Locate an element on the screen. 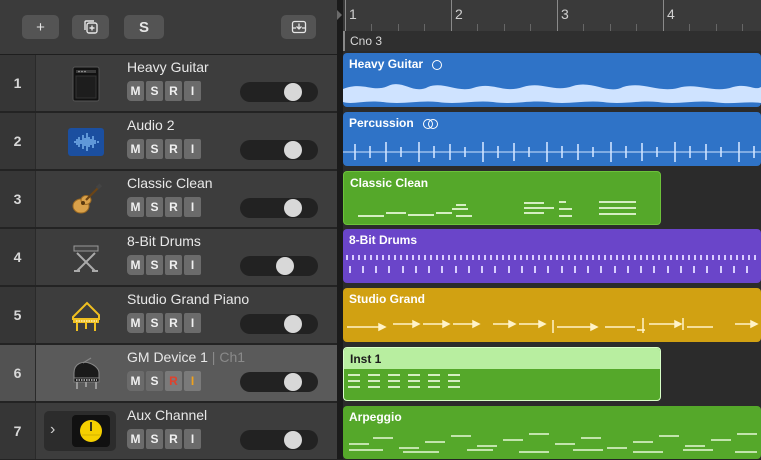  region-name-text: Heavy Guitar is located at coordinates (386, 64).